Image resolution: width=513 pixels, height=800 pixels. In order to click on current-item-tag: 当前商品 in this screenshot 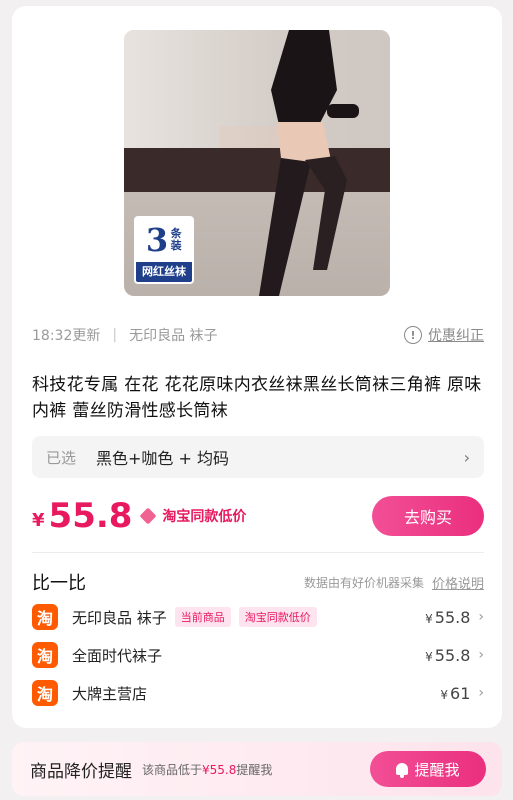, I will do `click(202, 617)`.